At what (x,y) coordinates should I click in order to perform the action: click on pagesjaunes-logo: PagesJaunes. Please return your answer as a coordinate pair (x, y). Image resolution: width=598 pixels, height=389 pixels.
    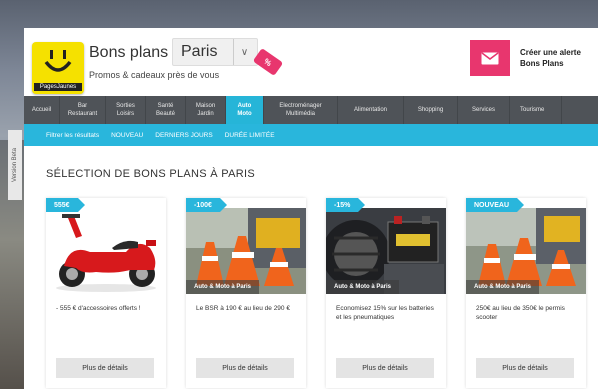
    Looking at the image, I should click on (58, 68).